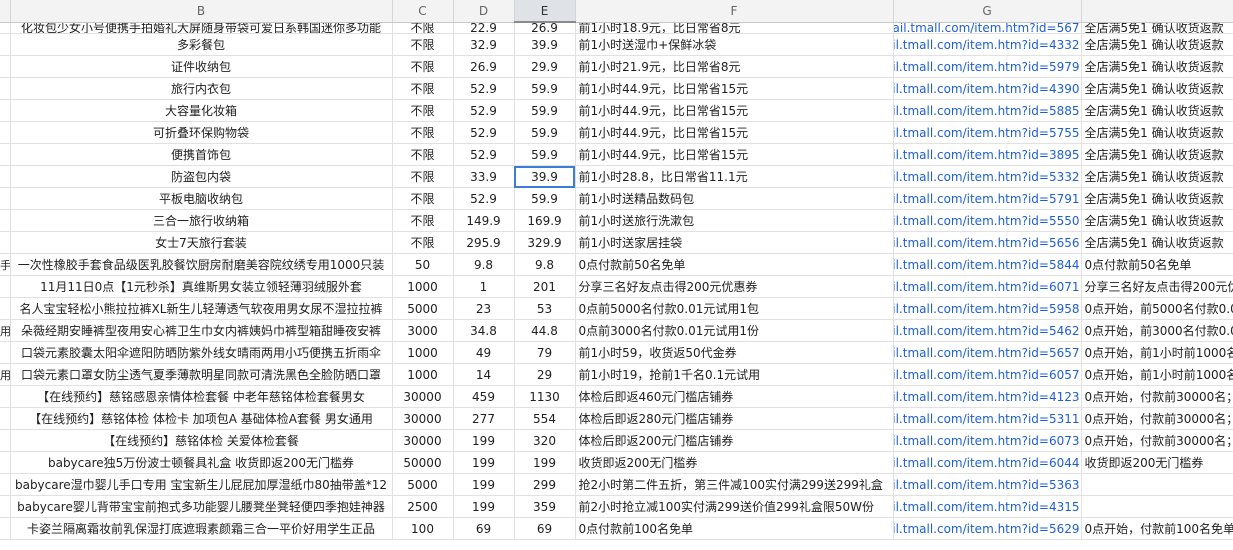 Image resolution: width=1233 pixels, height=550 pixels. Describe the element at coordinates (987, 418) in the screenshot. I see `cell-link: tail.tmall.com/item.htm?id=5311` at that location.